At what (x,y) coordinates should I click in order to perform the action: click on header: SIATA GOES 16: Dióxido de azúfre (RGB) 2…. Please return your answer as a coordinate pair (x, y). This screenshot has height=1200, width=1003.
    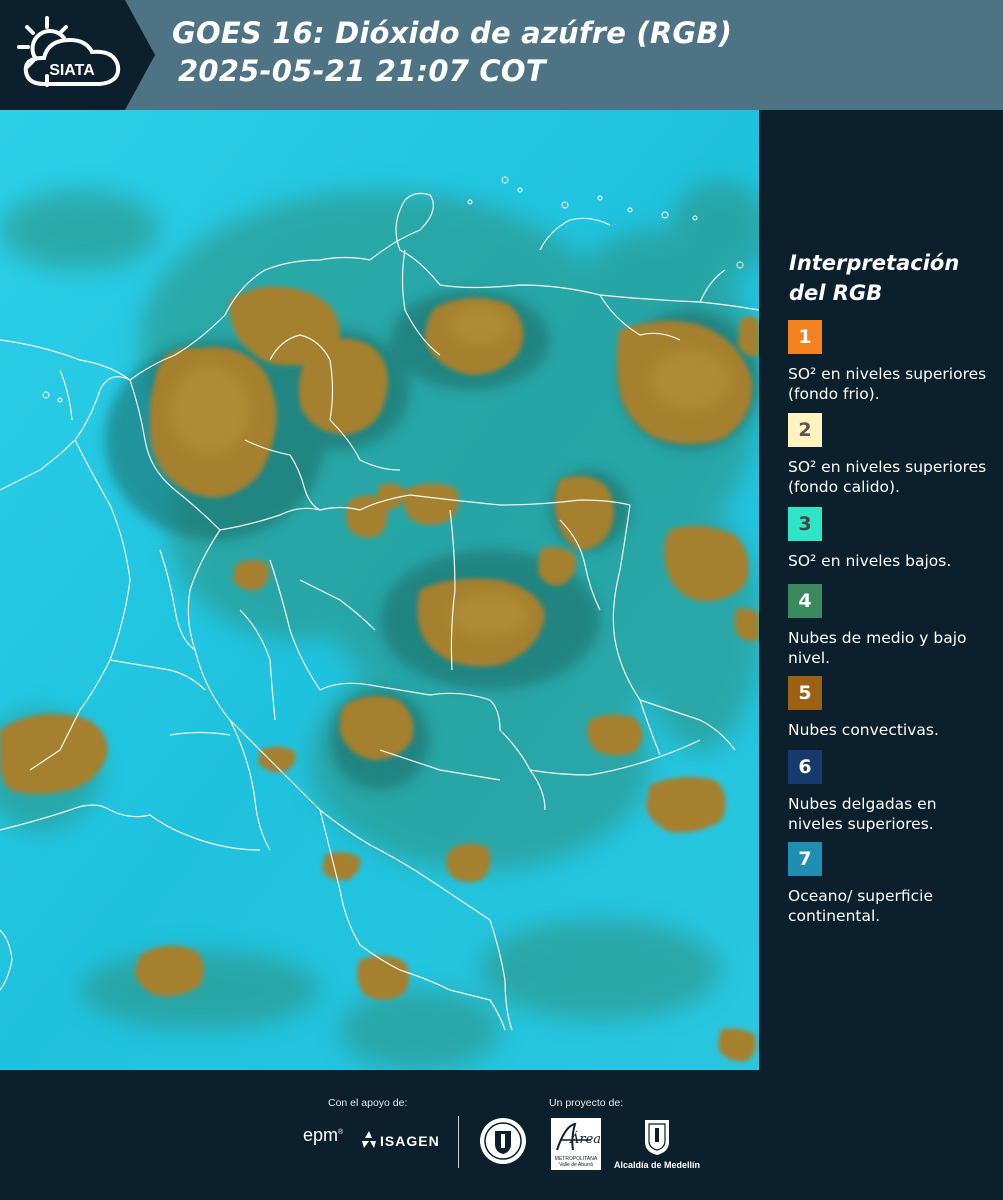
    Looking at the image, I should click on (501, 55).